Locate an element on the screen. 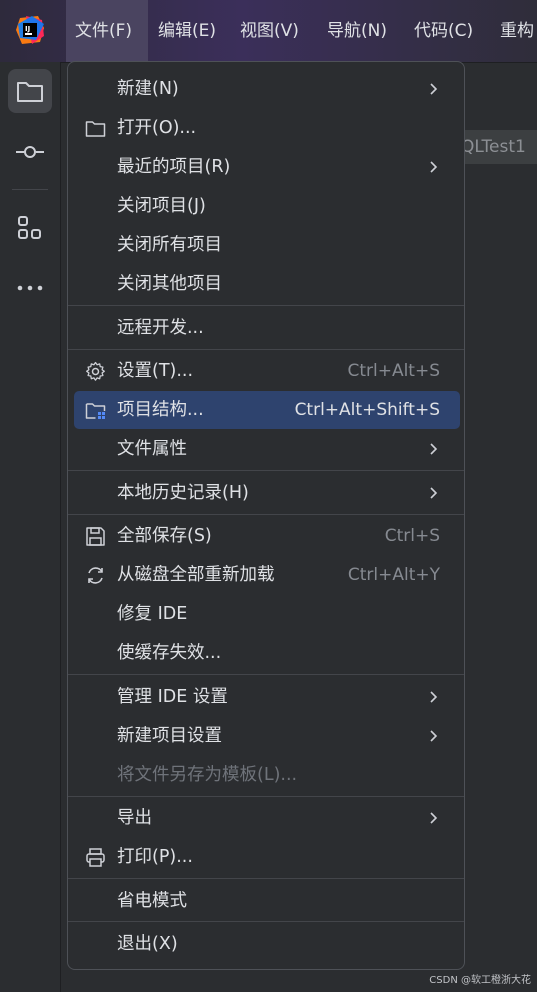 Image resolution: width=537 pixels, height=992 pixels. menu-item-close-project: 关闭项目(J) is located at coordinates (267, 206).